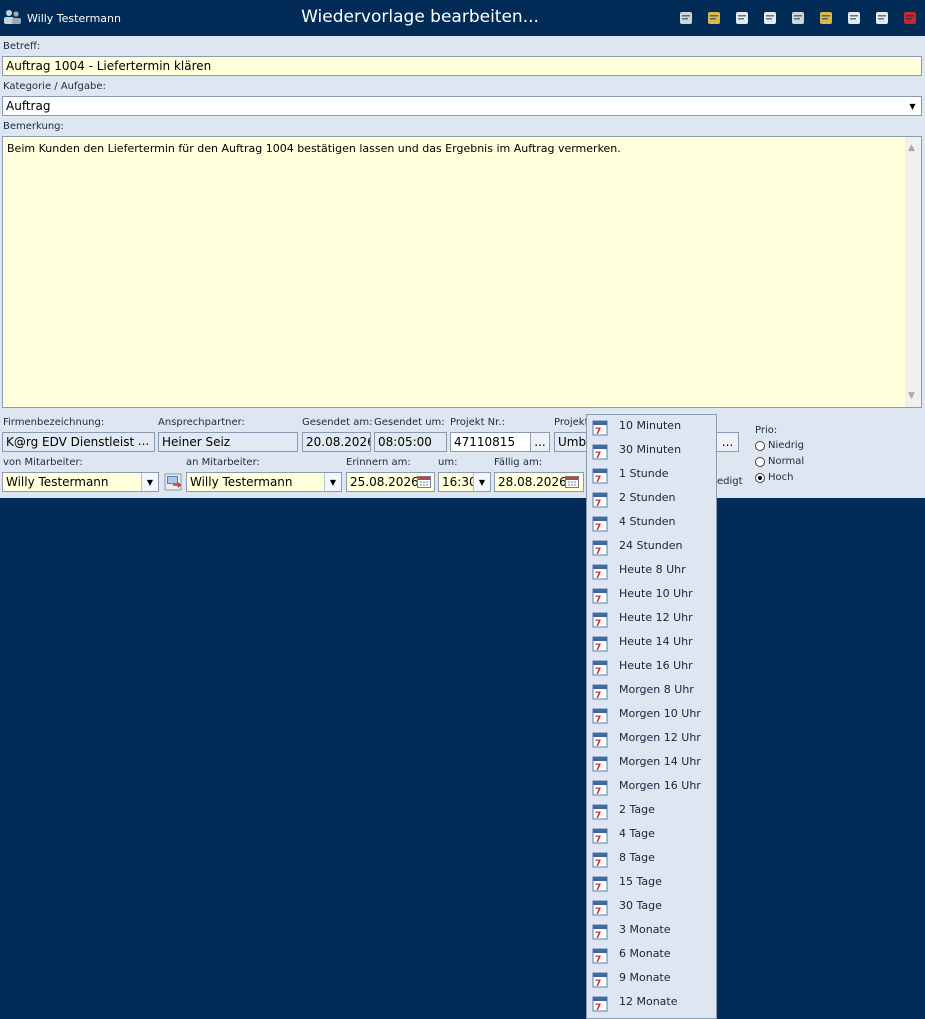 The width and height of the screenshot is (925, 1019). I want to click on von-label: von Mitarbeiter:, so click(43, 462).